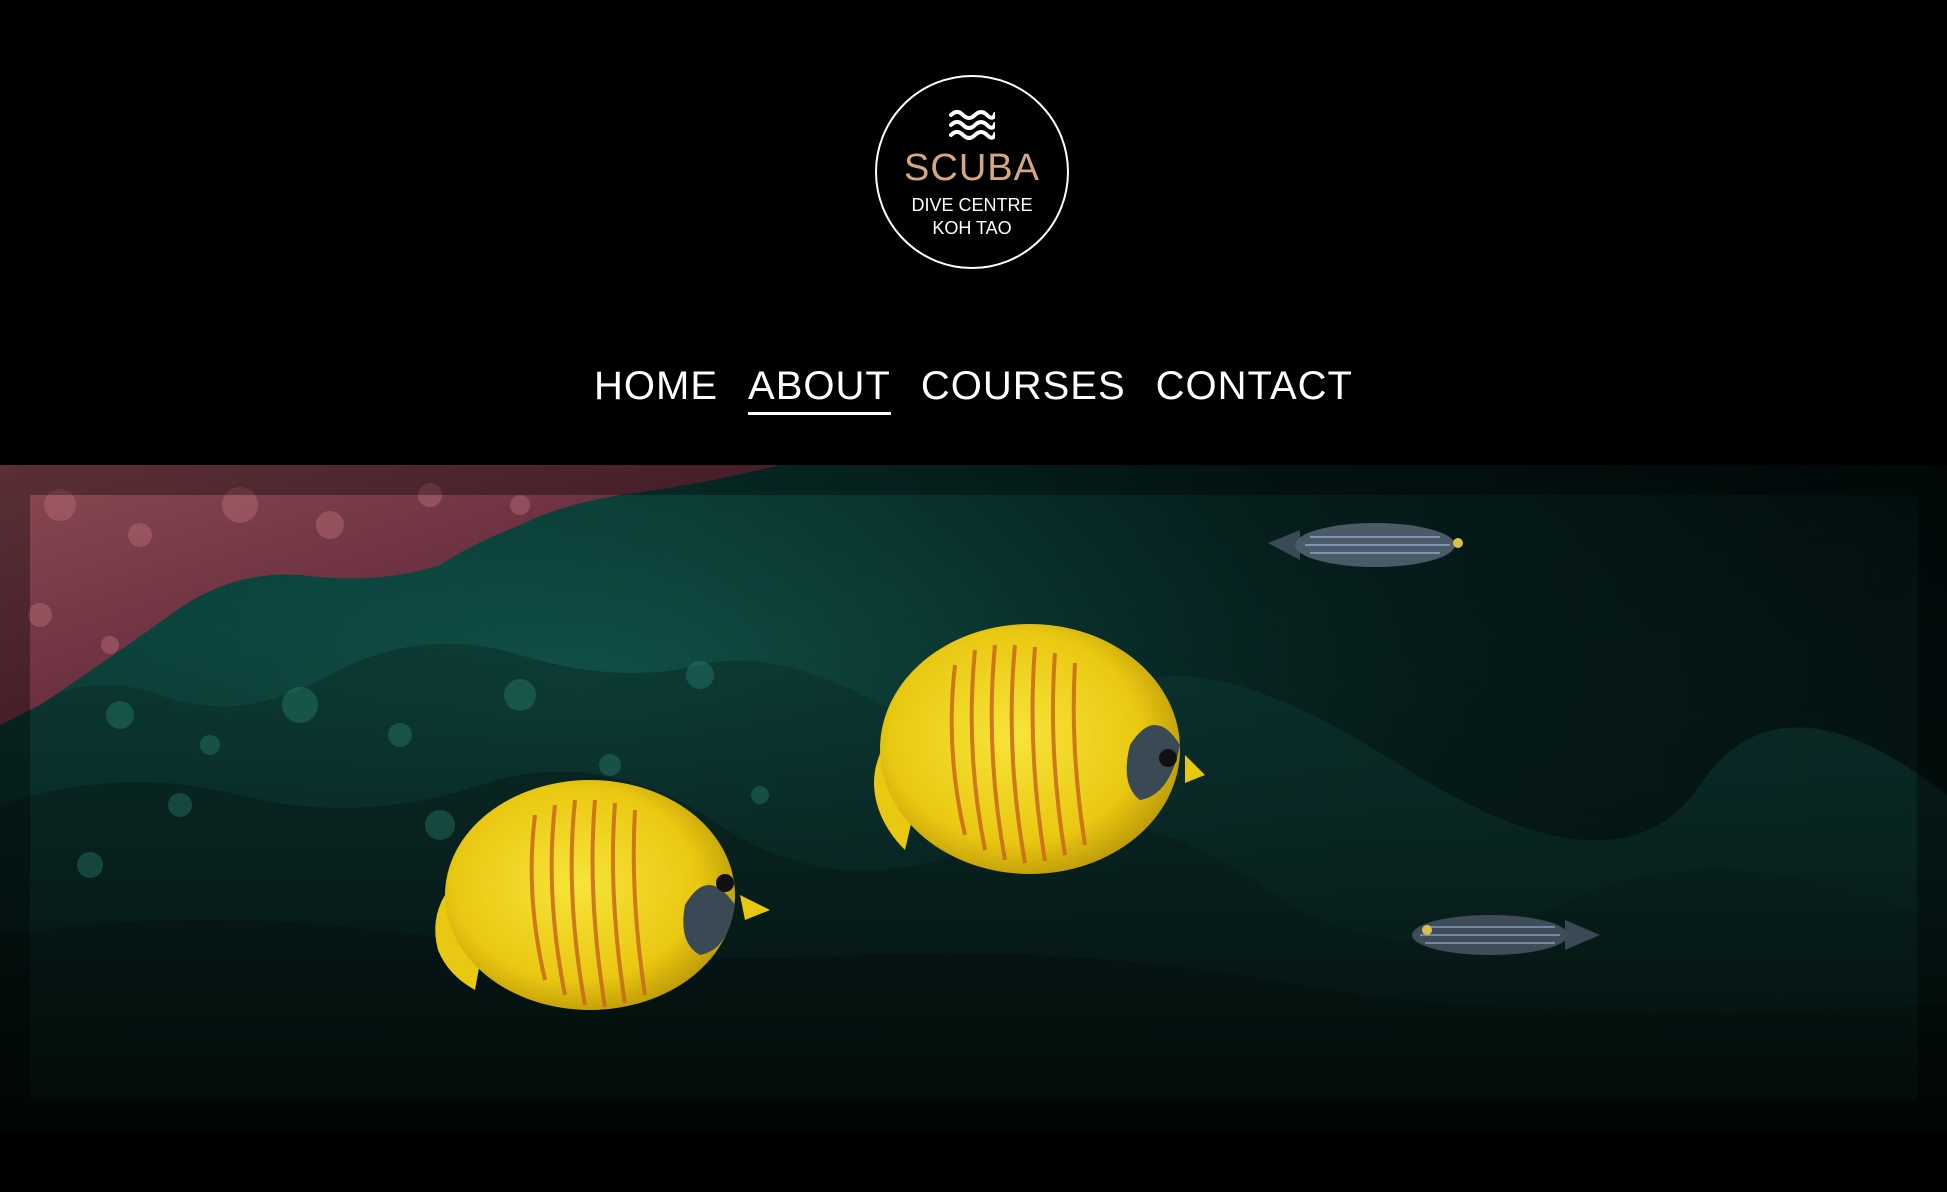 The height and width of the screenshot is (1192, 1947). I want to click on nav-about: ABOUT, so click(819, 389).